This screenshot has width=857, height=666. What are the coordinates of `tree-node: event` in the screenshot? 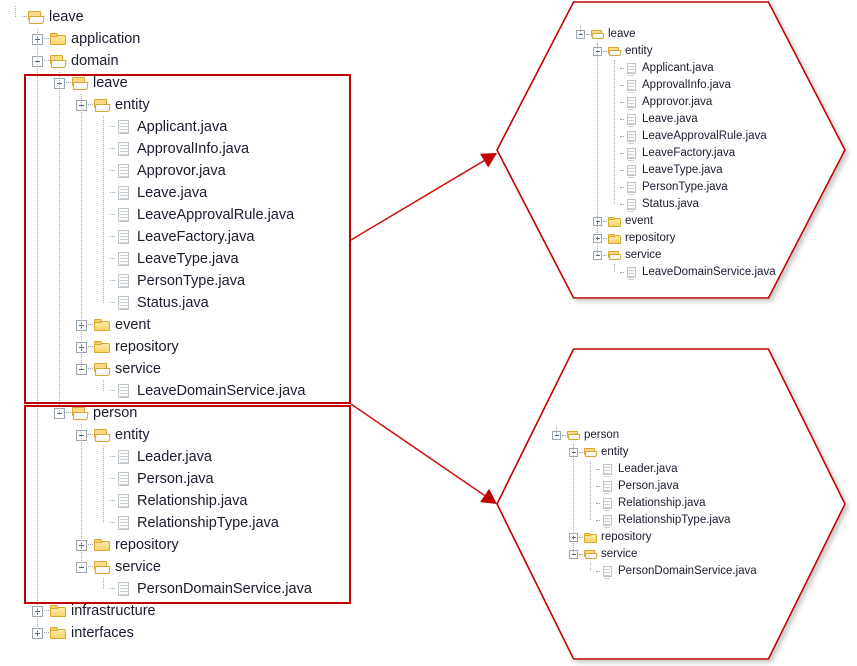 It's located at (674, 221).